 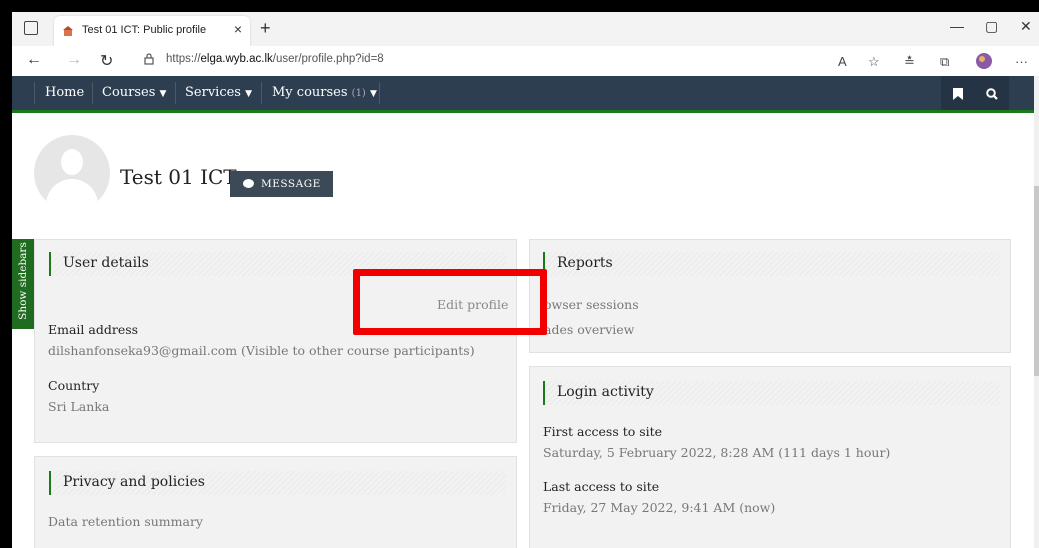 I want to click on nav-courses: Courses ▼, so click(x=134, y=92).